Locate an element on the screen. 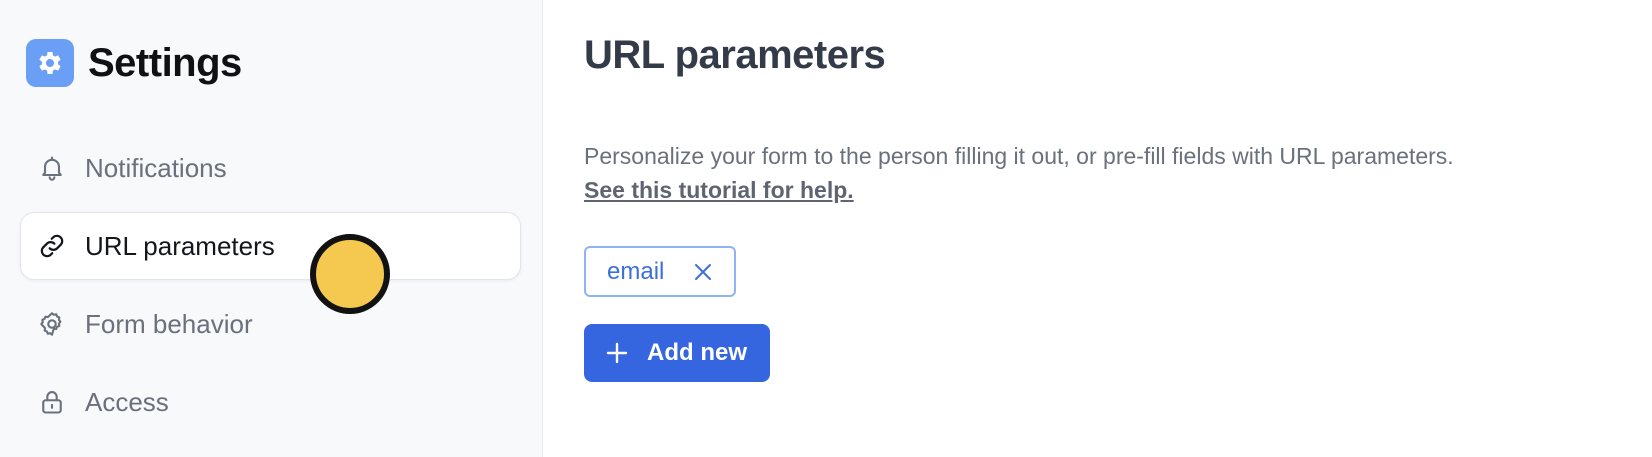  sidebar-item-label: Access is located at coordinates (127, 401).